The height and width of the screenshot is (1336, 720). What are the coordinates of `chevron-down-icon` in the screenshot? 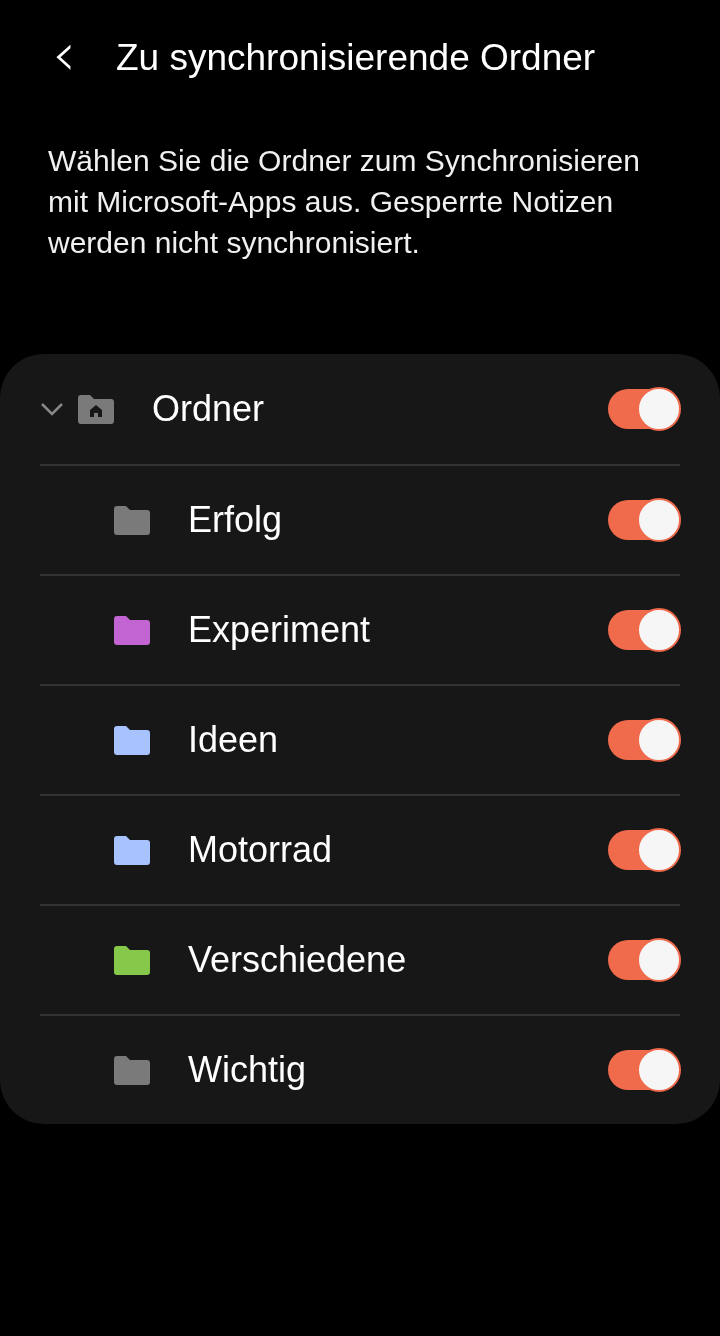 It's located at (52, 409).